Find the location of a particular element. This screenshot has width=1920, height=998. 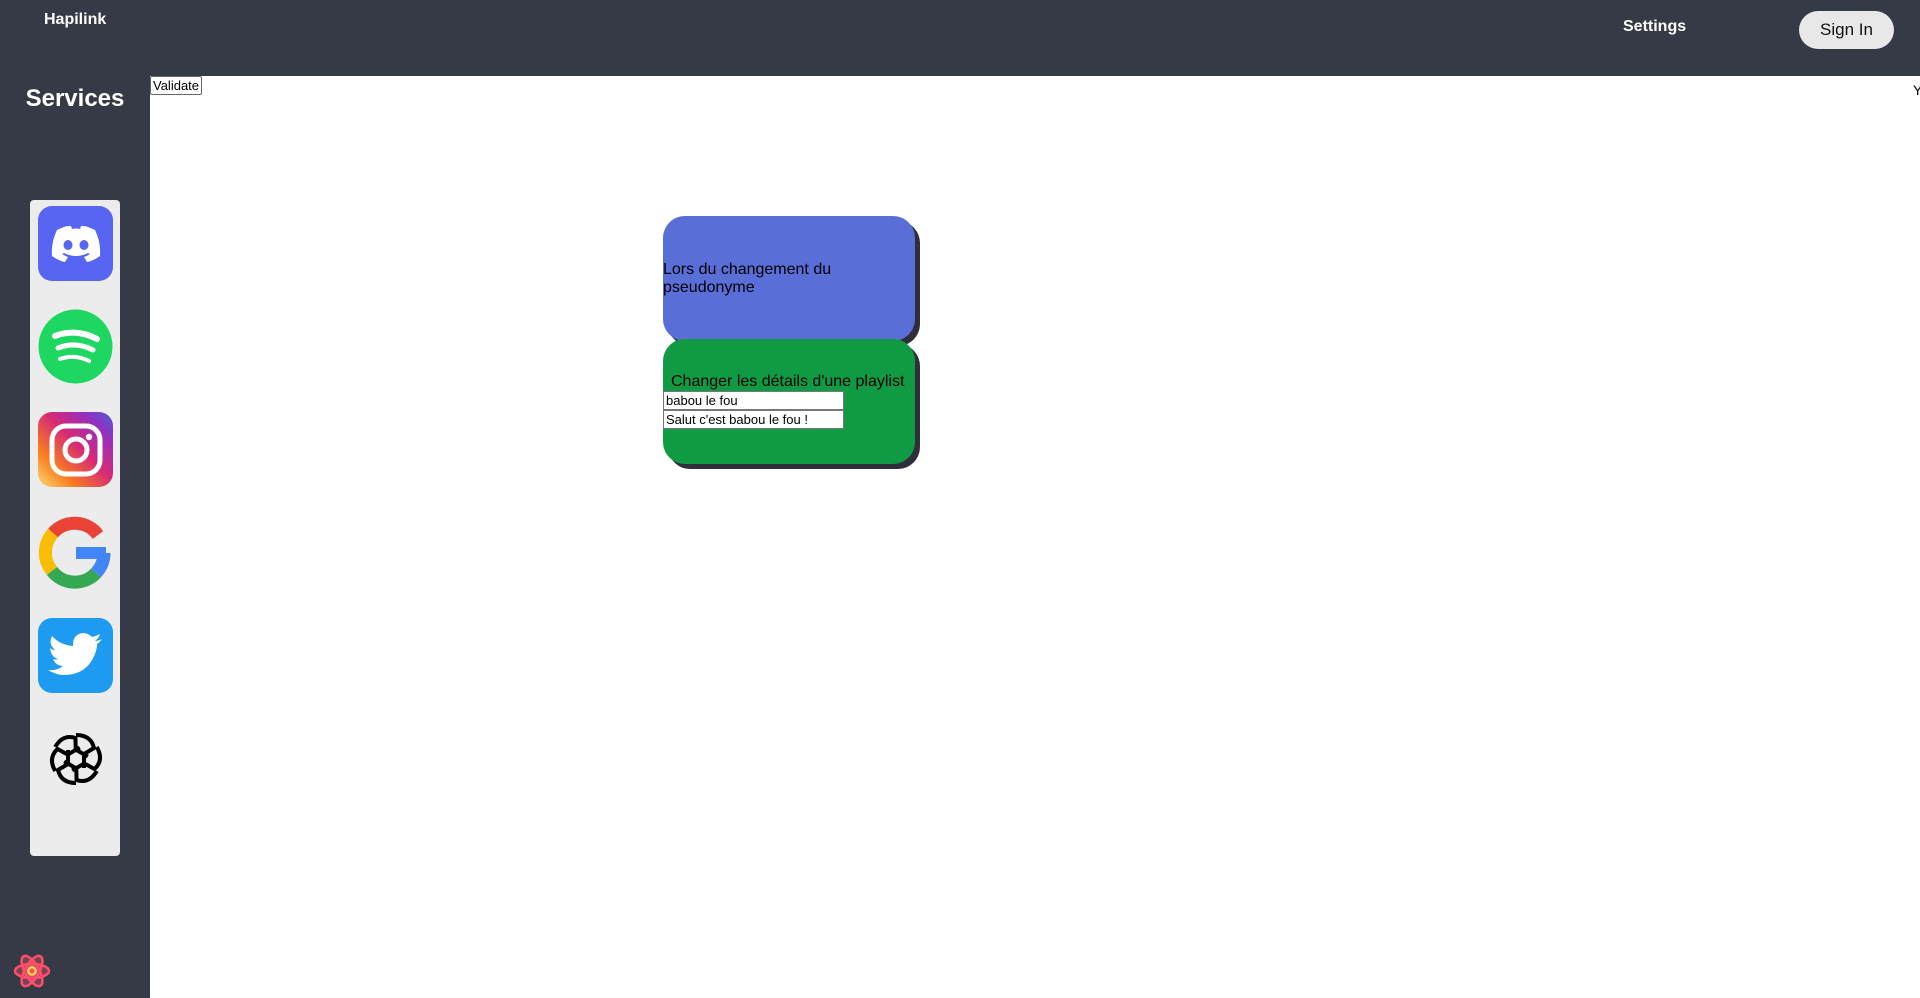

corner-mark: Y is located at coordinates (1916, 90).